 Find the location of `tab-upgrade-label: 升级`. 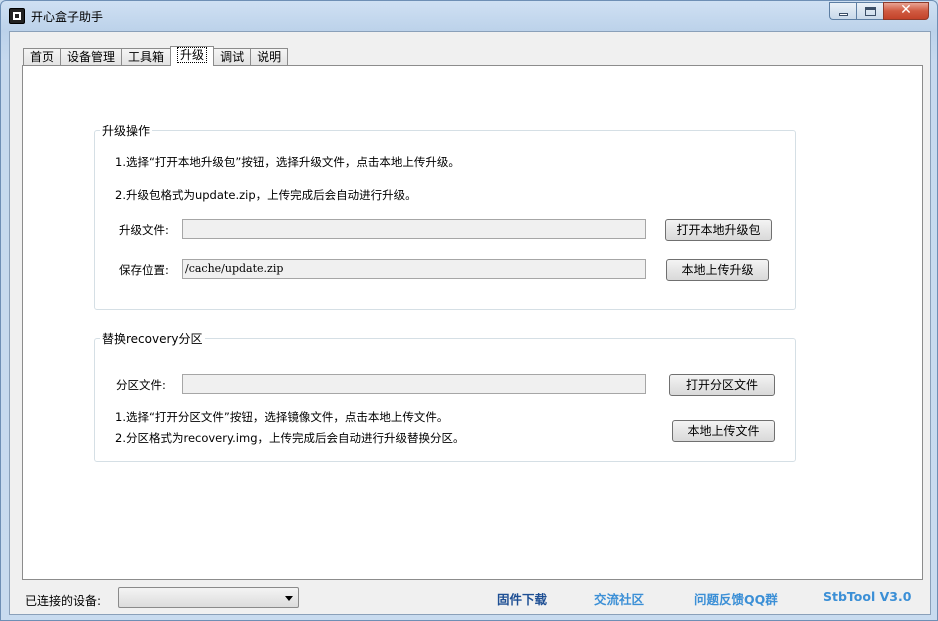

tab-upgrade-label: 升级 is located at coordinates (192, 55).